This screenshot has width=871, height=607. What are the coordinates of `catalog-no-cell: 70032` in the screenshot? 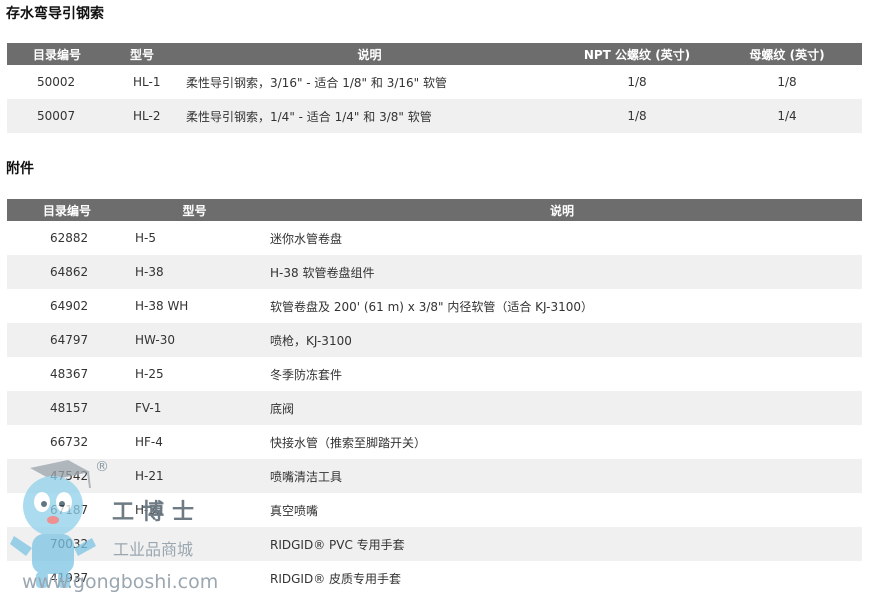 It's located at (67, 544).